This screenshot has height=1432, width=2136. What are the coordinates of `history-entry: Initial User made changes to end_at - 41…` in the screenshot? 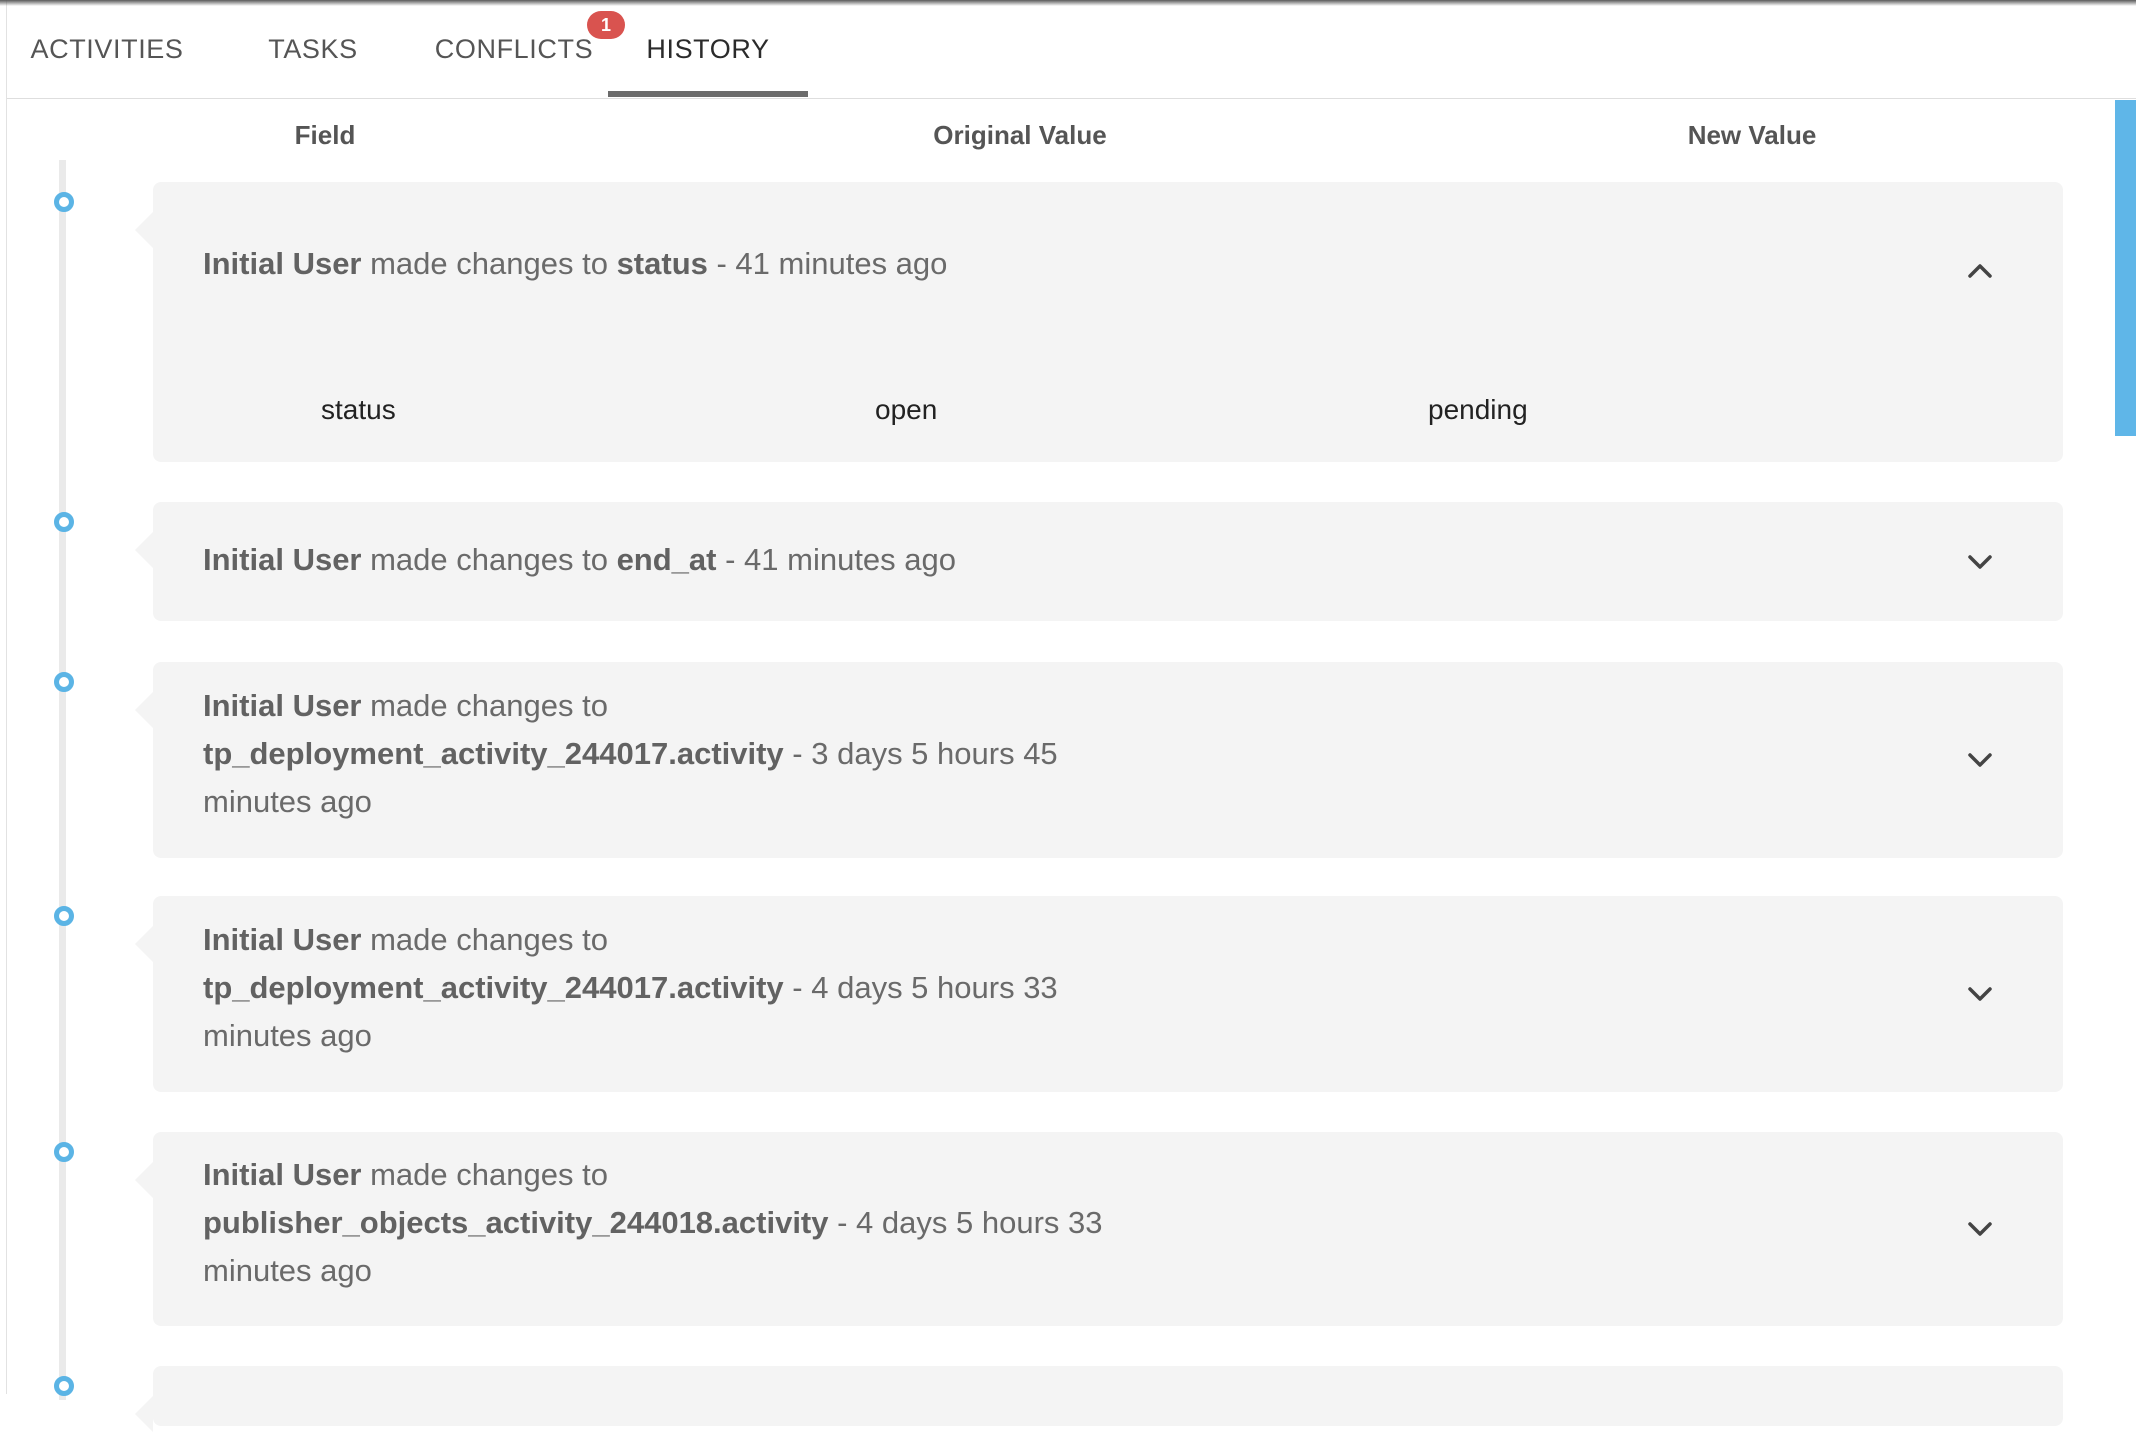 It's located at (1099, 561).